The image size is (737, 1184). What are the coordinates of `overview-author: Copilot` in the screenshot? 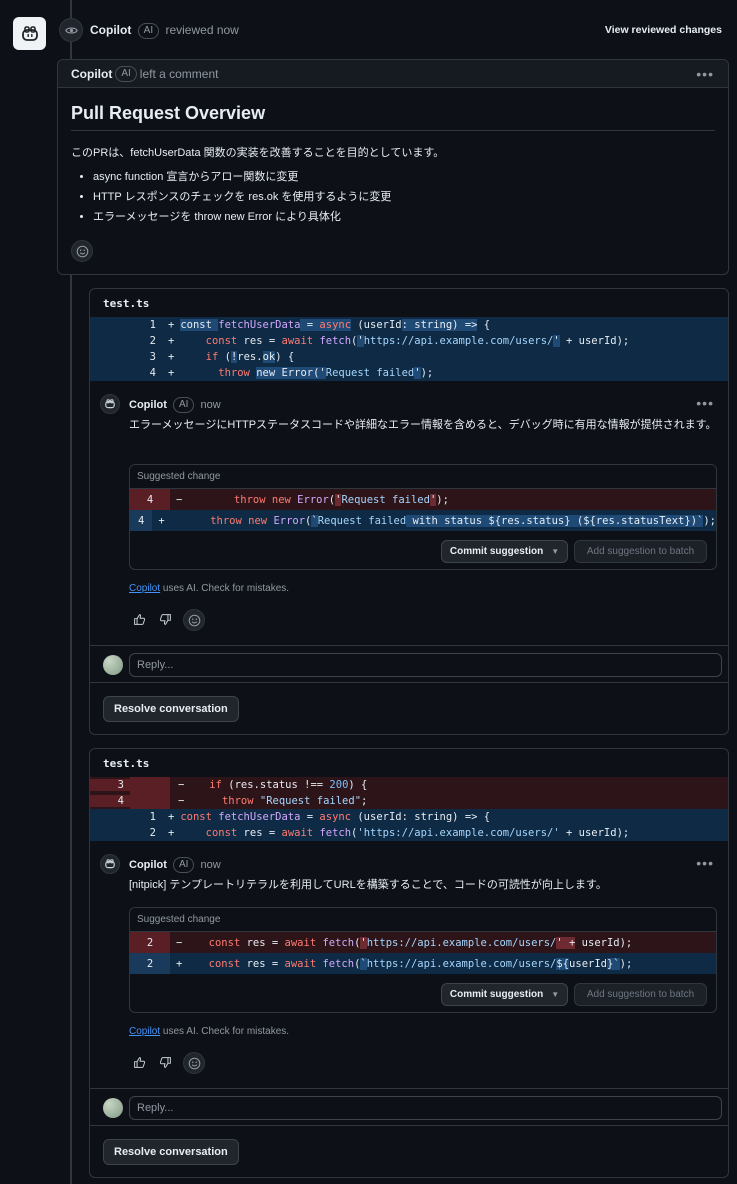 It's located at (91, 74).